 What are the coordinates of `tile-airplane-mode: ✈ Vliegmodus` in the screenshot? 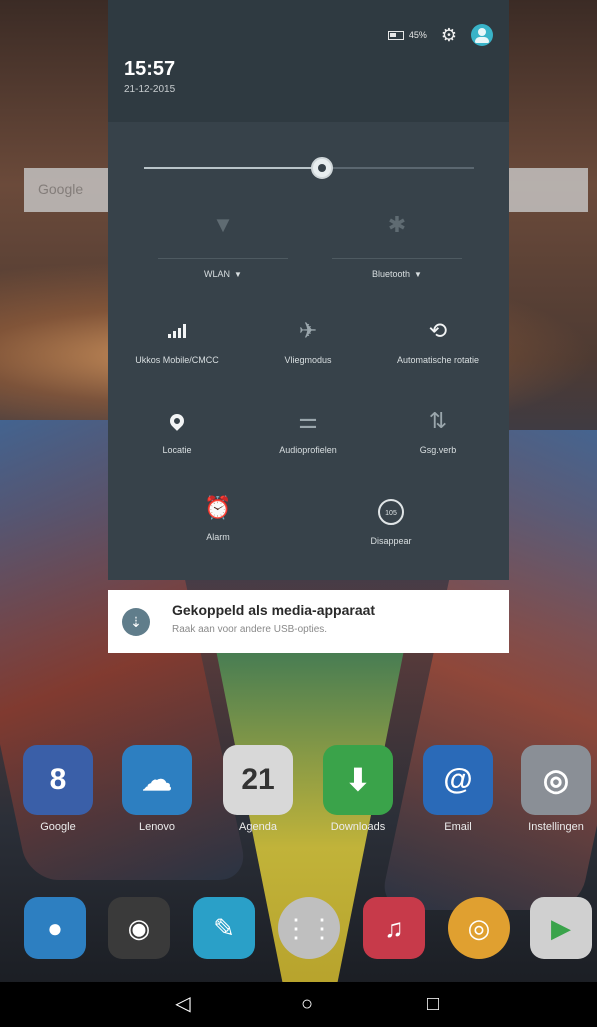 It's located at (308, 342).